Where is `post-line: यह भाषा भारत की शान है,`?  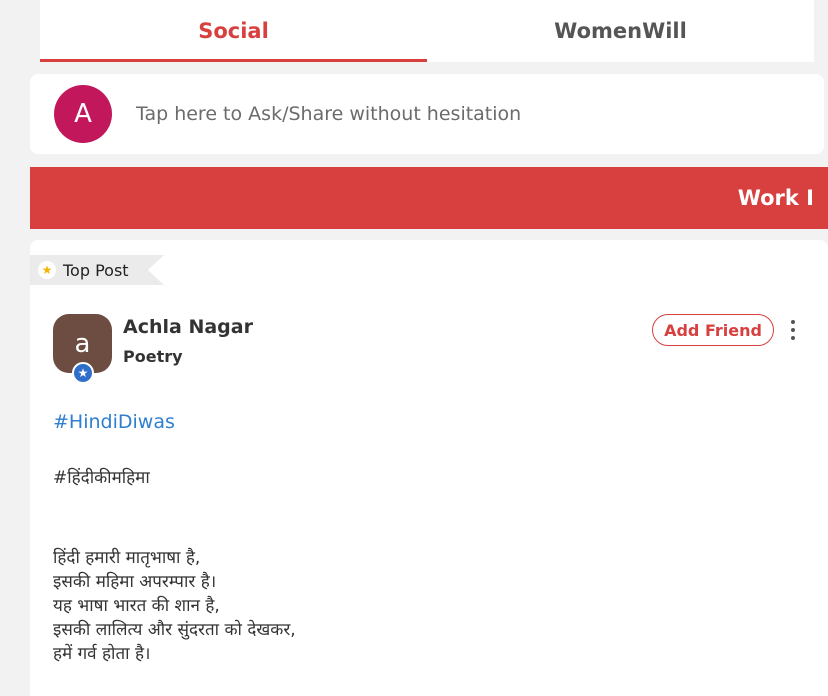
post-line: यह भाषा भारत की शान है, is located at coordinates (136, 606).